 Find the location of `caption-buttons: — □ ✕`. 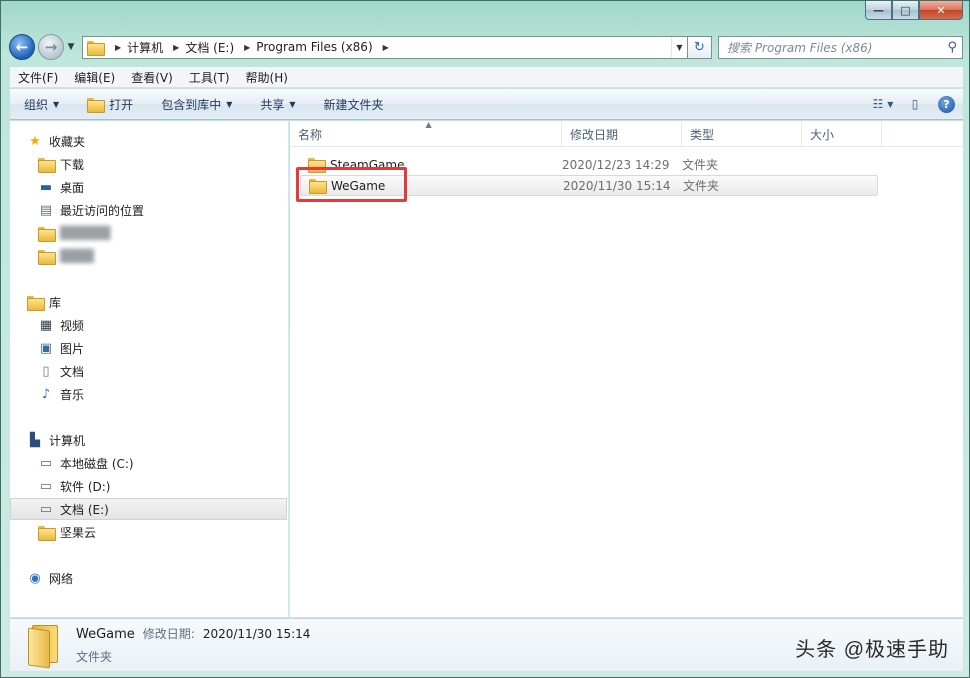

caption-buttons: — □ ✕ is located at coordinates (914, 10).